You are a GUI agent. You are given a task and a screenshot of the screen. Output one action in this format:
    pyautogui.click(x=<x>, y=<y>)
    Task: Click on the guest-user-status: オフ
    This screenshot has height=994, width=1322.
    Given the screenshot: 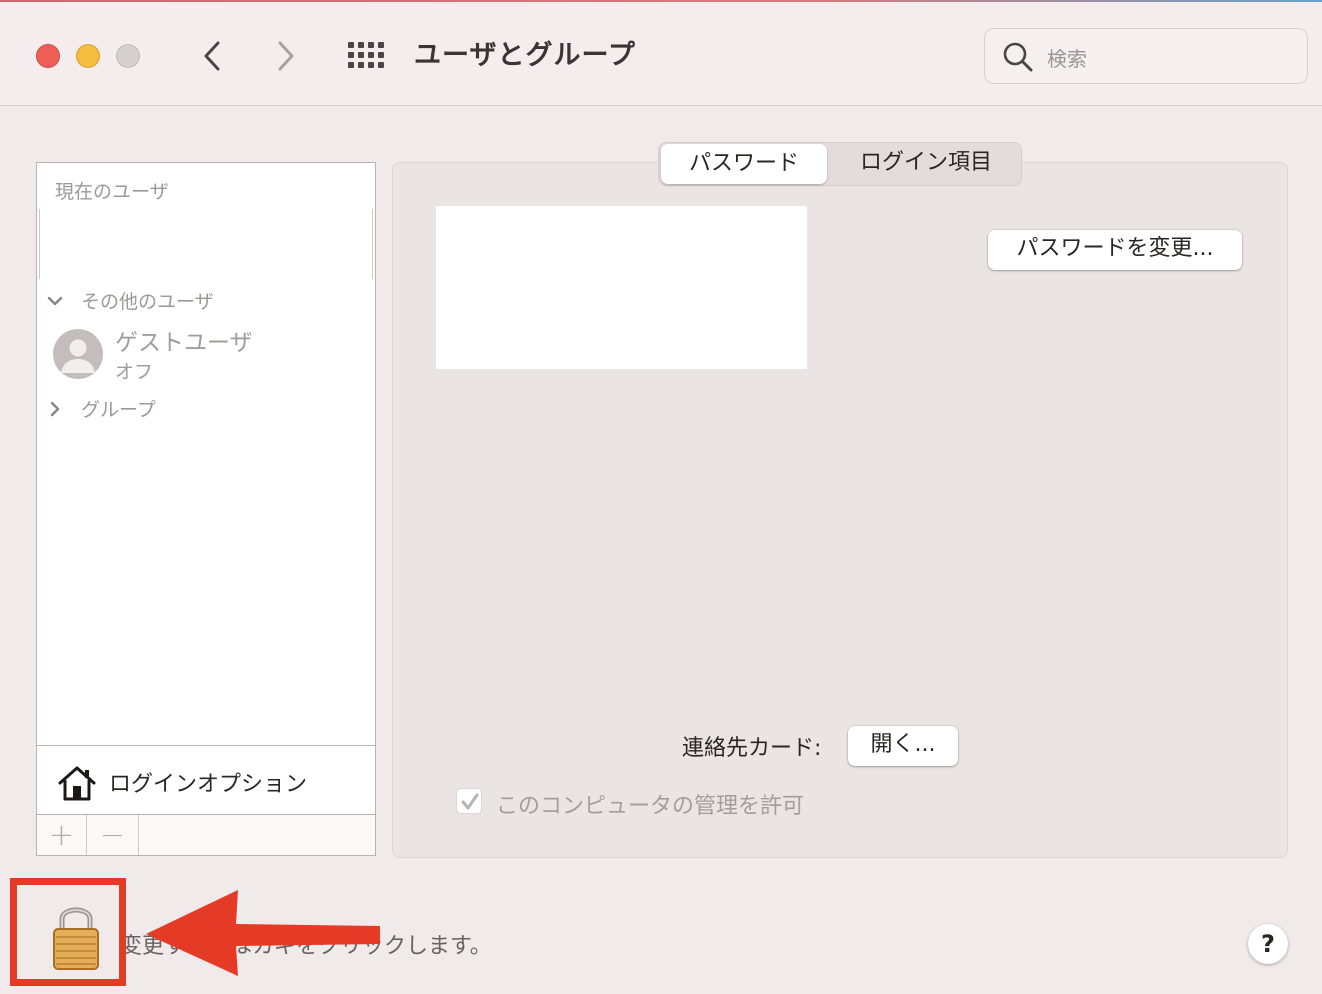 What is the action you would take?
    pyautogui.click(x=134, y=372)
    